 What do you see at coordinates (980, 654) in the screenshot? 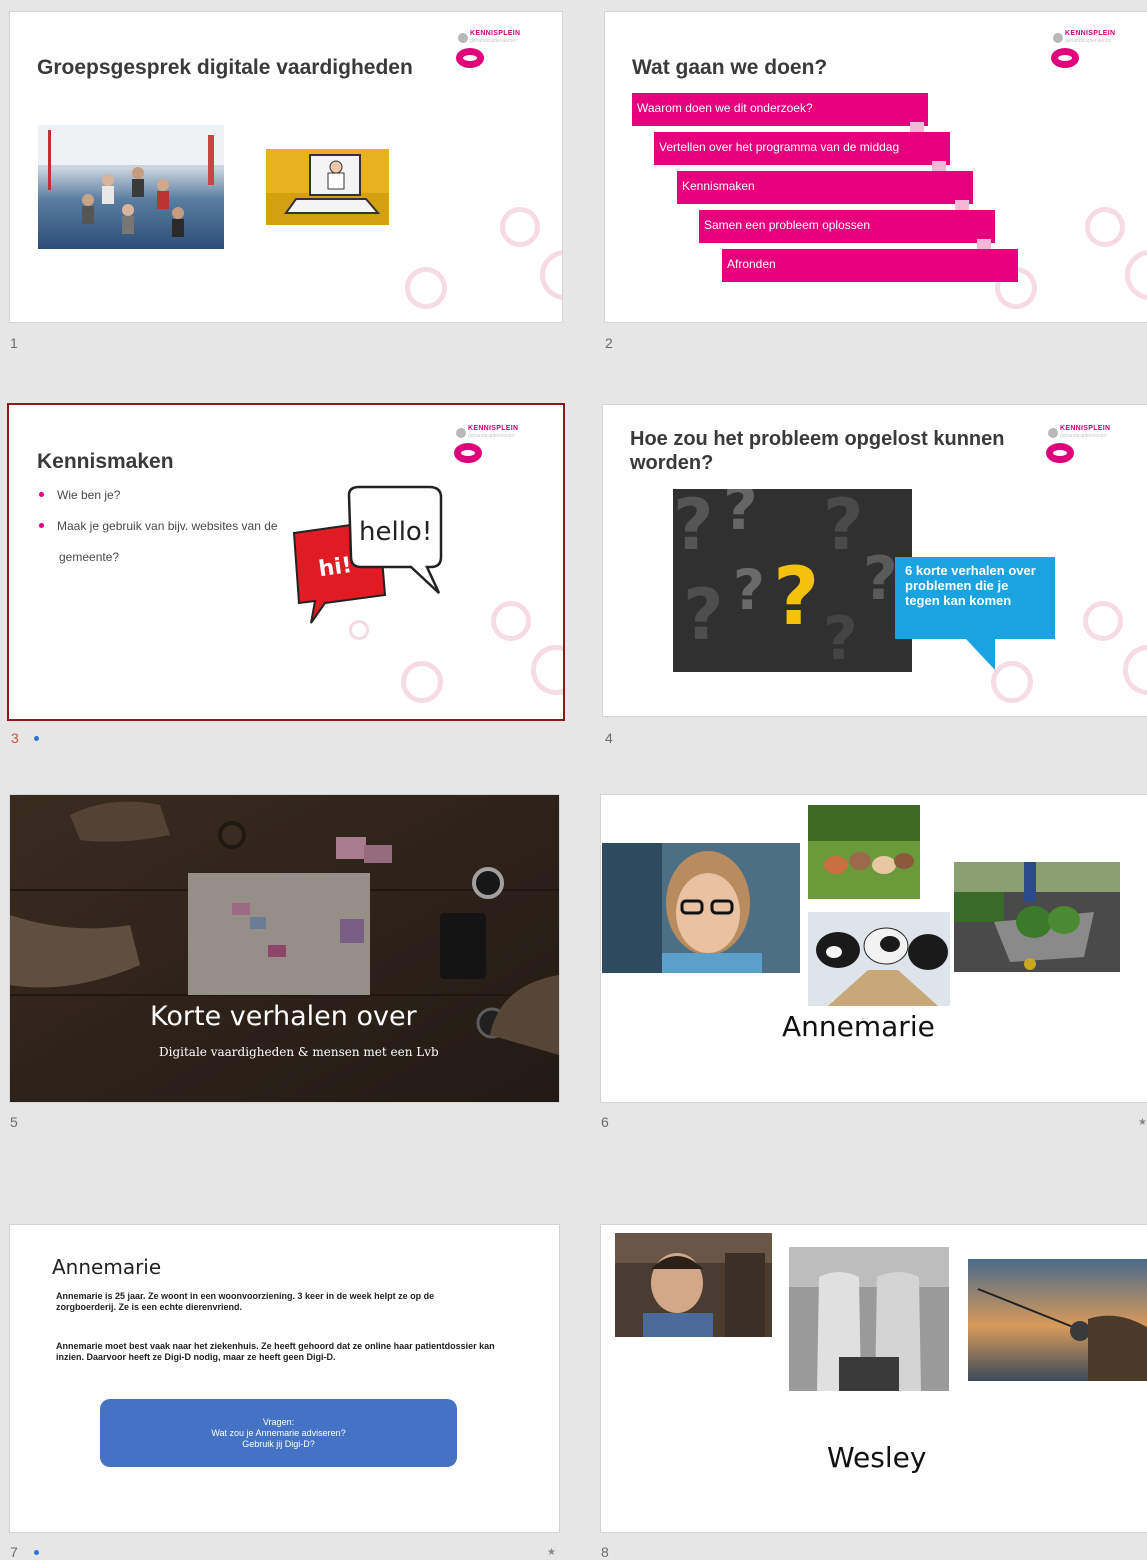
I see `callout-tail` at bounding box center [980, 654].